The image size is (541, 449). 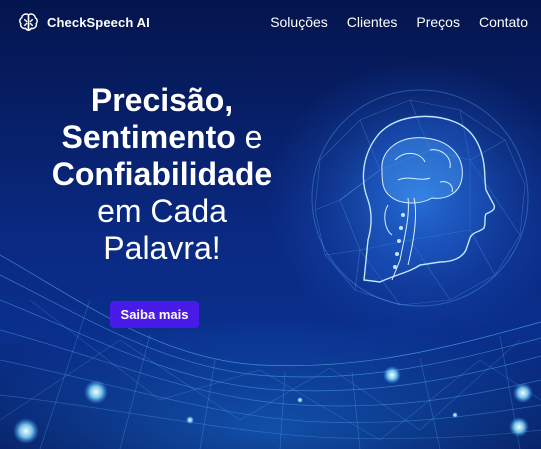 I want to click on brand-link: CheckSpeech AI, so click(x=83, y=22).